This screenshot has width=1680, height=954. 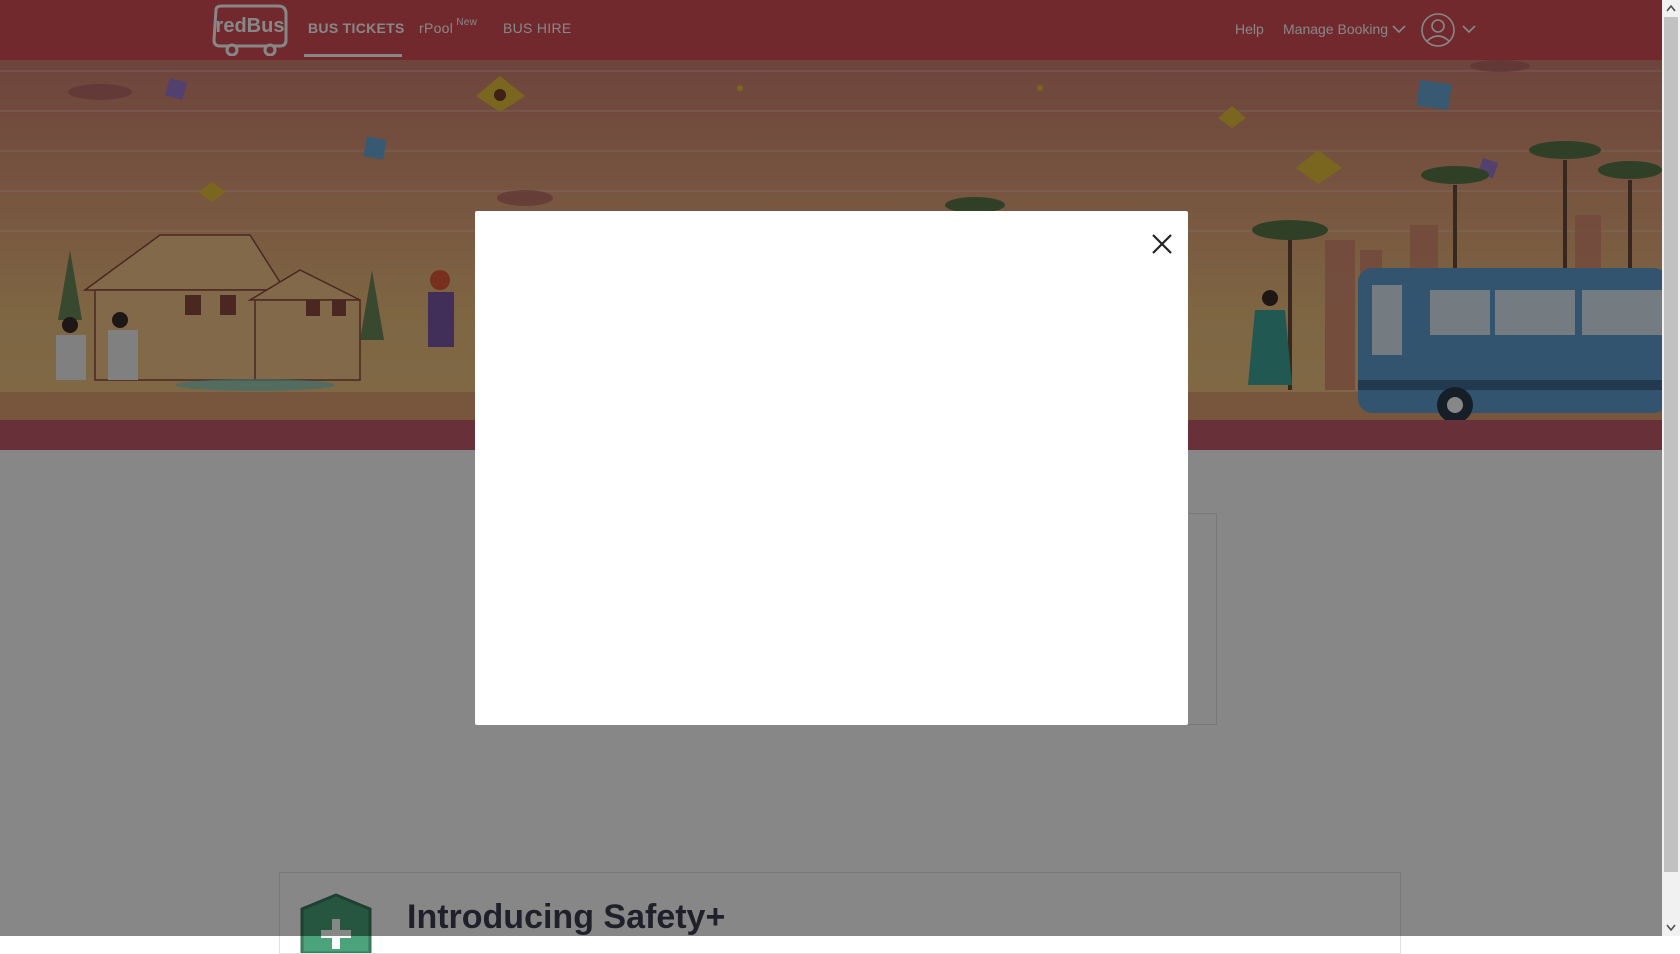 I want to click on vertical-scrollbar, so click(x=1671, y=468).